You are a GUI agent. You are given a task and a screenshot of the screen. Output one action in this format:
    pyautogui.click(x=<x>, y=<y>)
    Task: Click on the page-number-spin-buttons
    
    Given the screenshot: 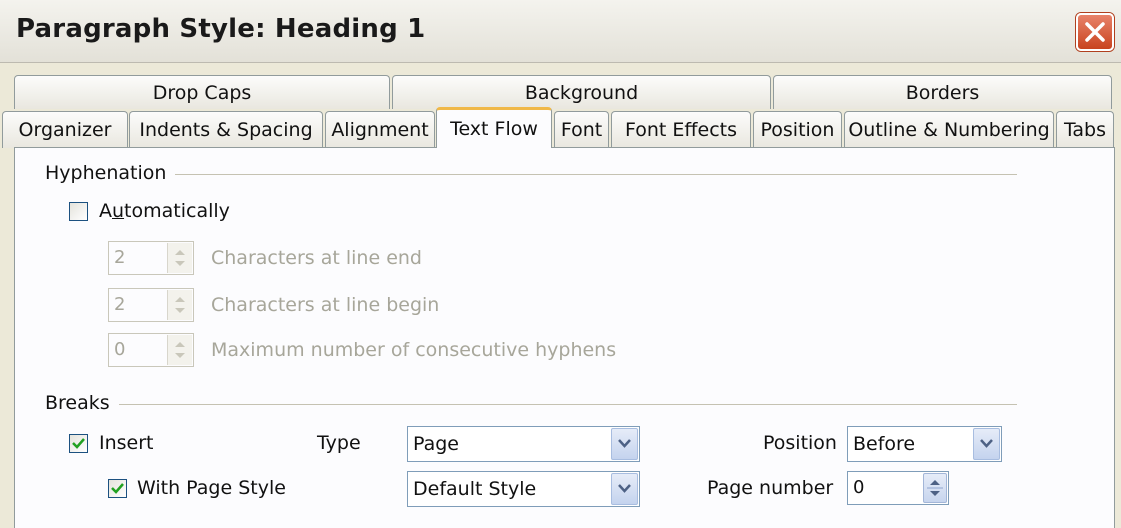 What is the action you would take?
    pyautogui.click(x=935, y=488)
    